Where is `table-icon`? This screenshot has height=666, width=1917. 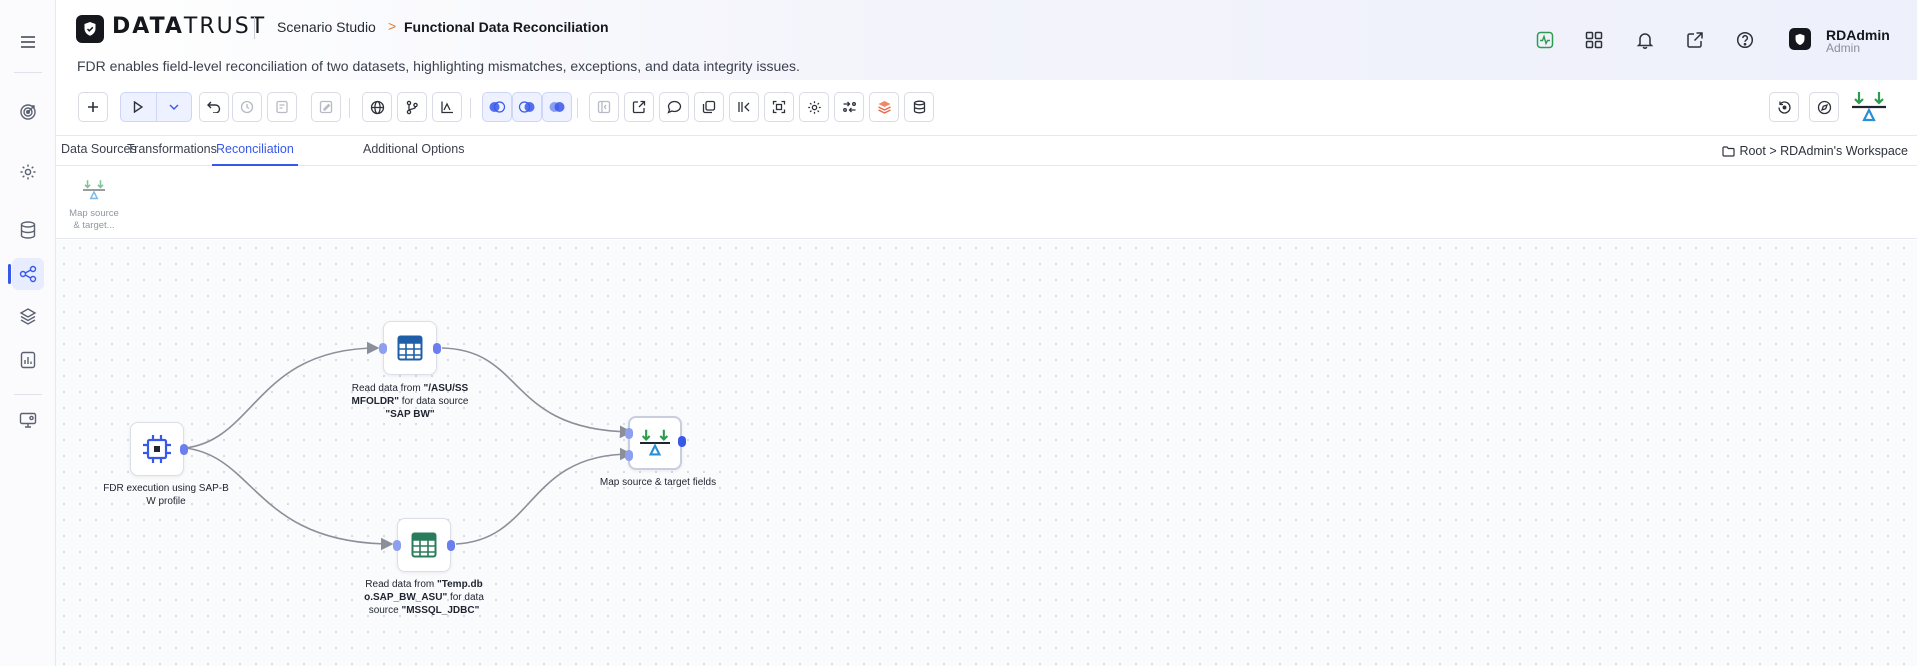
table-icon is located at coordinates (424, 545).